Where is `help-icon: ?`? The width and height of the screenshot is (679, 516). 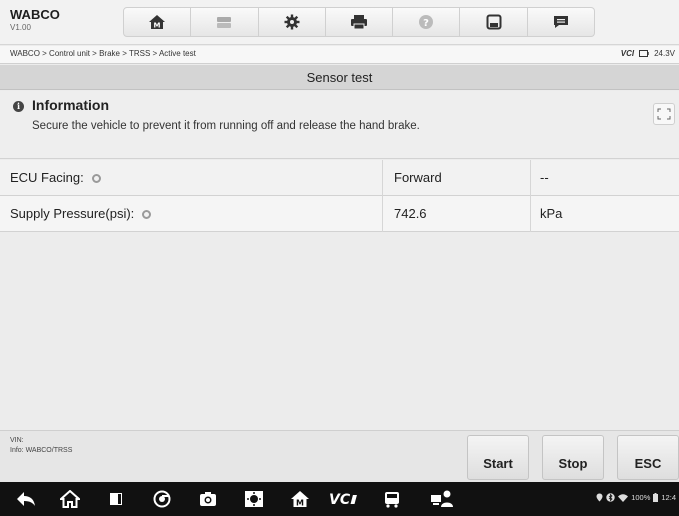
help-icon: ? is located at coordinates (426, 22).